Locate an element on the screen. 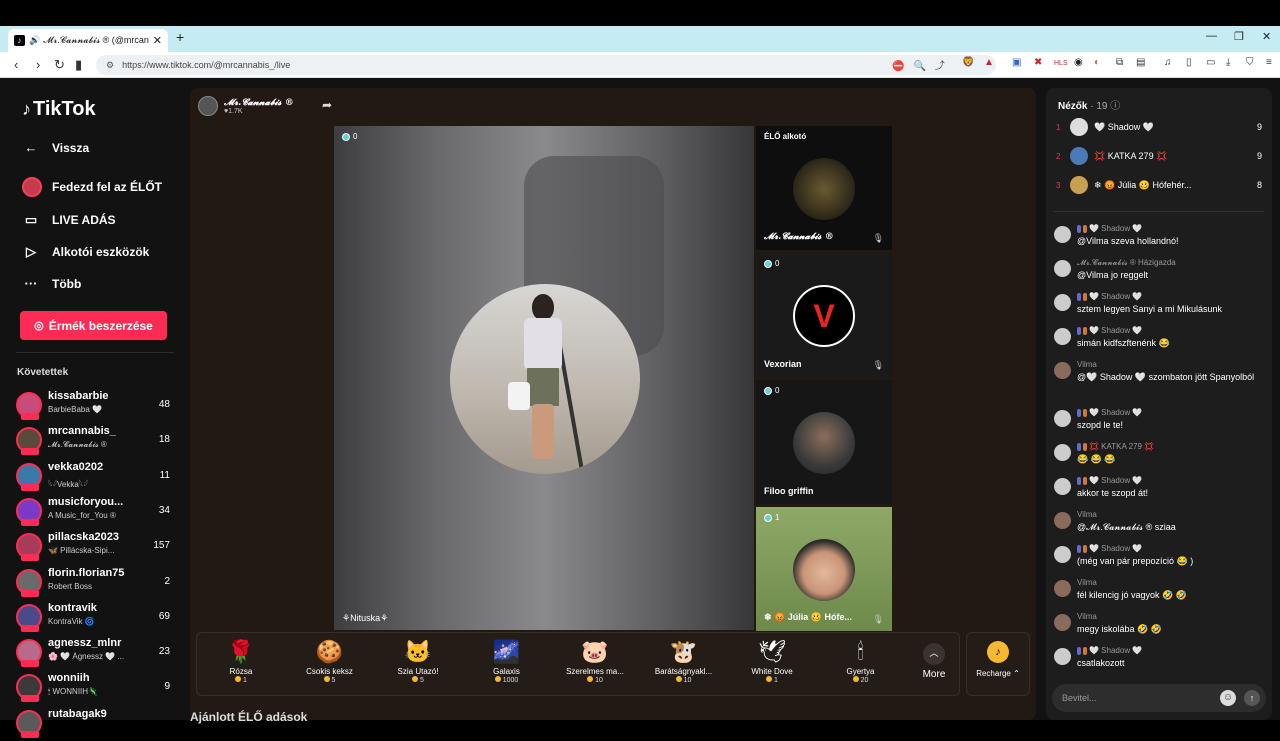 The height and width of the screenshot is (741, 1280). maximize-icon: ❐ is located at coordinates (1239, 36).